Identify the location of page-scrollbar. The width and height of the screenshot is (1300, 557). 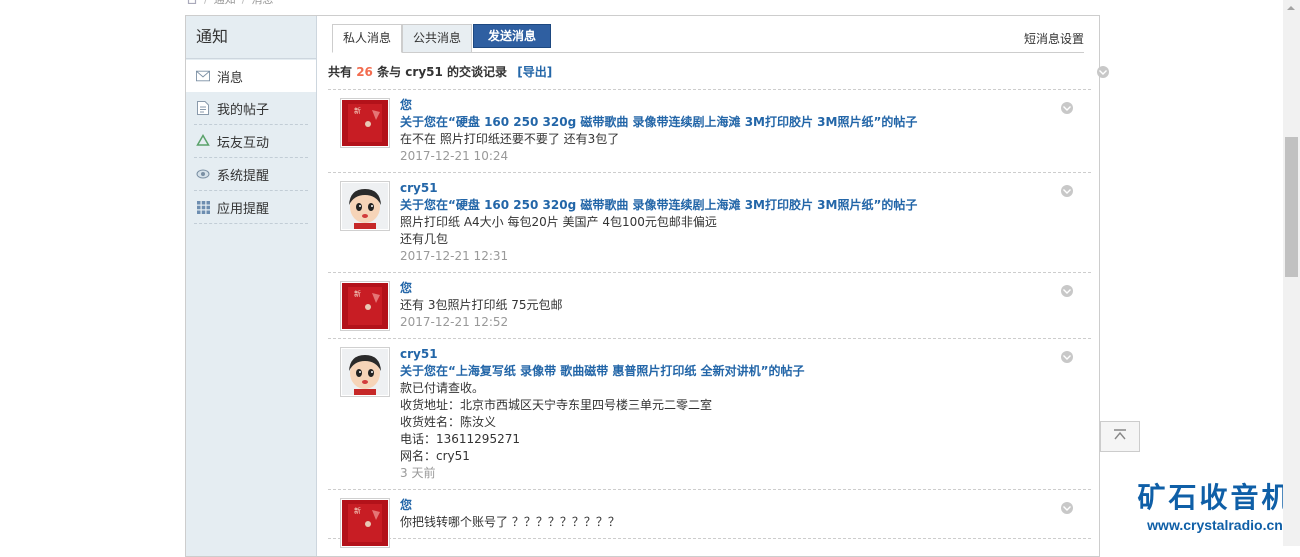
(1291, 273).